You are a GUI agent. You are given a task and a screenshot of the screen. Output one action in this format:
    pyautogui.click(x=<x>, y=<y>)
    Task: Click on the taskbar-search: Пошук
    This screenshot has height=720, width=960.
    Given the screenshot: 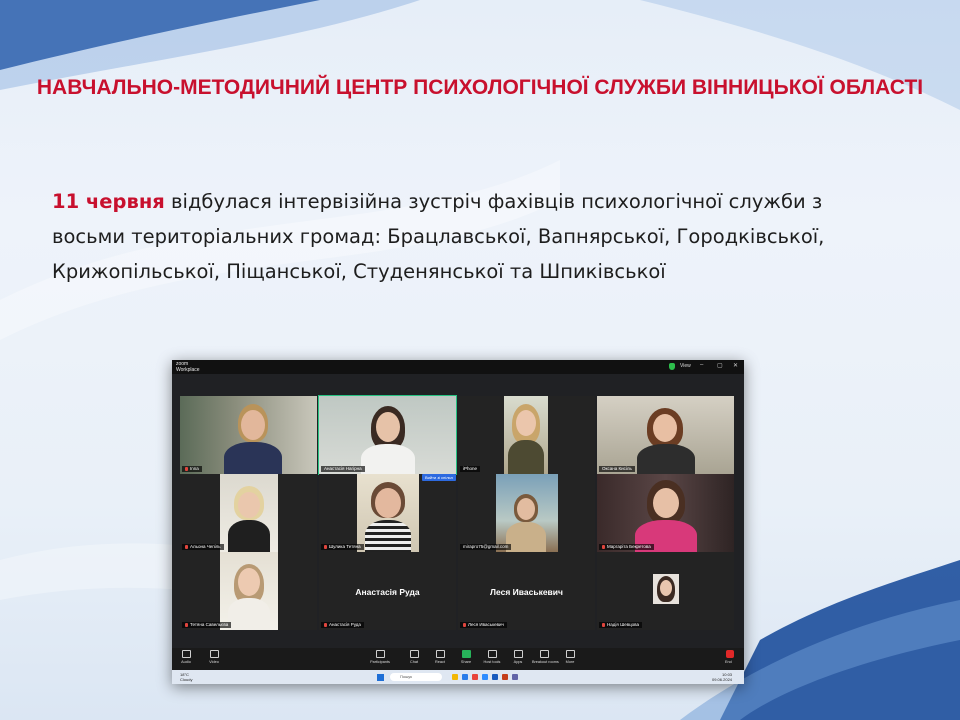 What is the action you would take?
    pyautogui.click(x=416, y=677)
    